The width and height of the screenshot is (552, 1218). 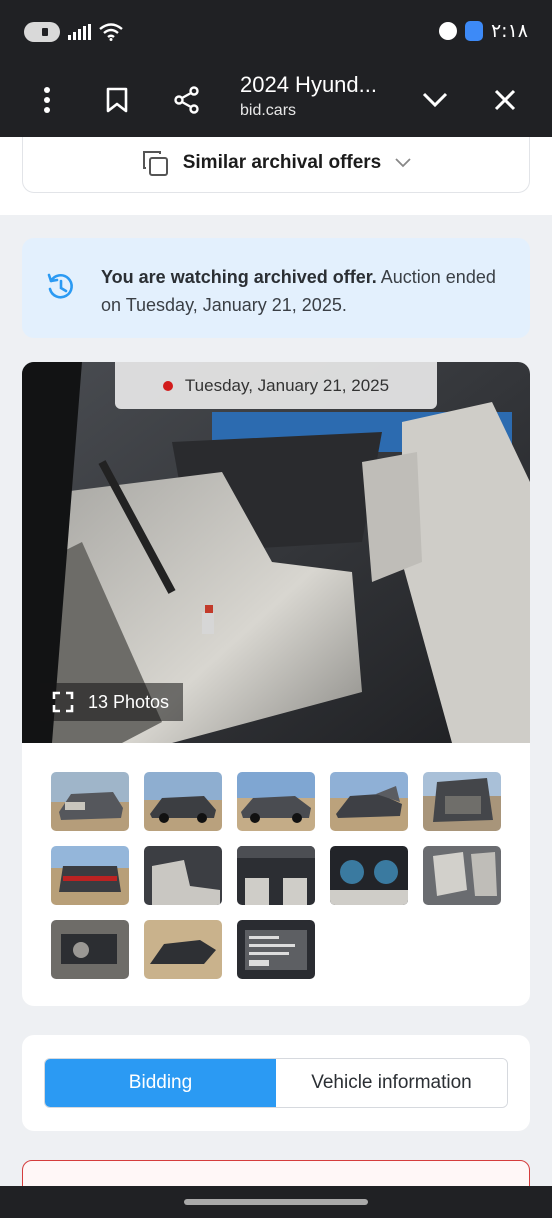 I want to click on auction-date-badge: Tuesday, January 21, 2025, so click(x=276, y=385).